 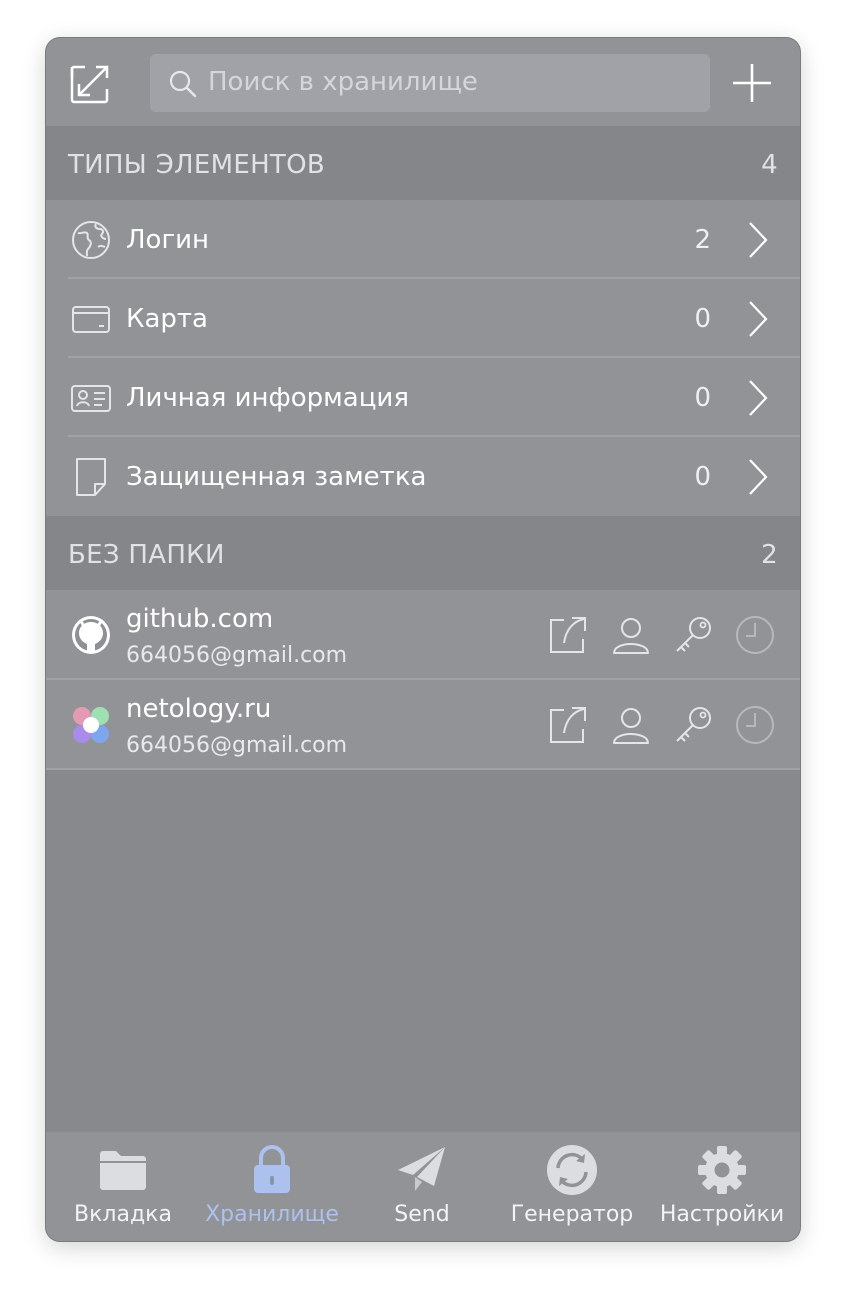 I want to click on globe-icon, so click(x=91, y=240).